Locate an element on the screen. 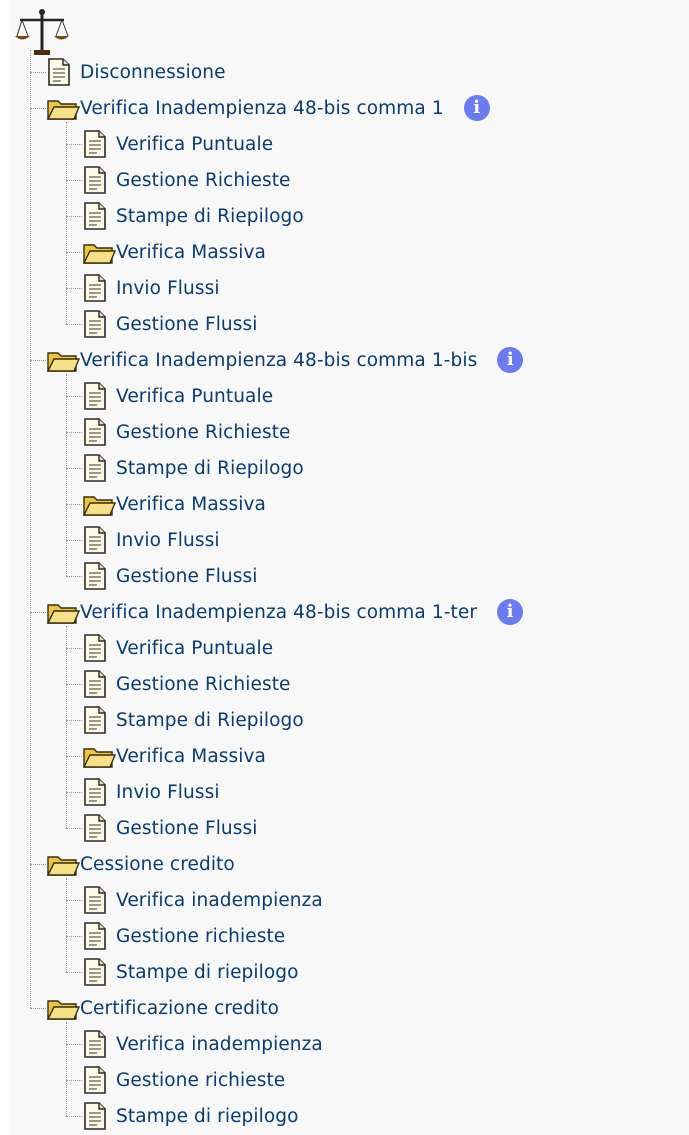 The image size is (689, 1135). tree-folder-certificazione-credito: Certificazione credito is located at coordinates (162, 1008).